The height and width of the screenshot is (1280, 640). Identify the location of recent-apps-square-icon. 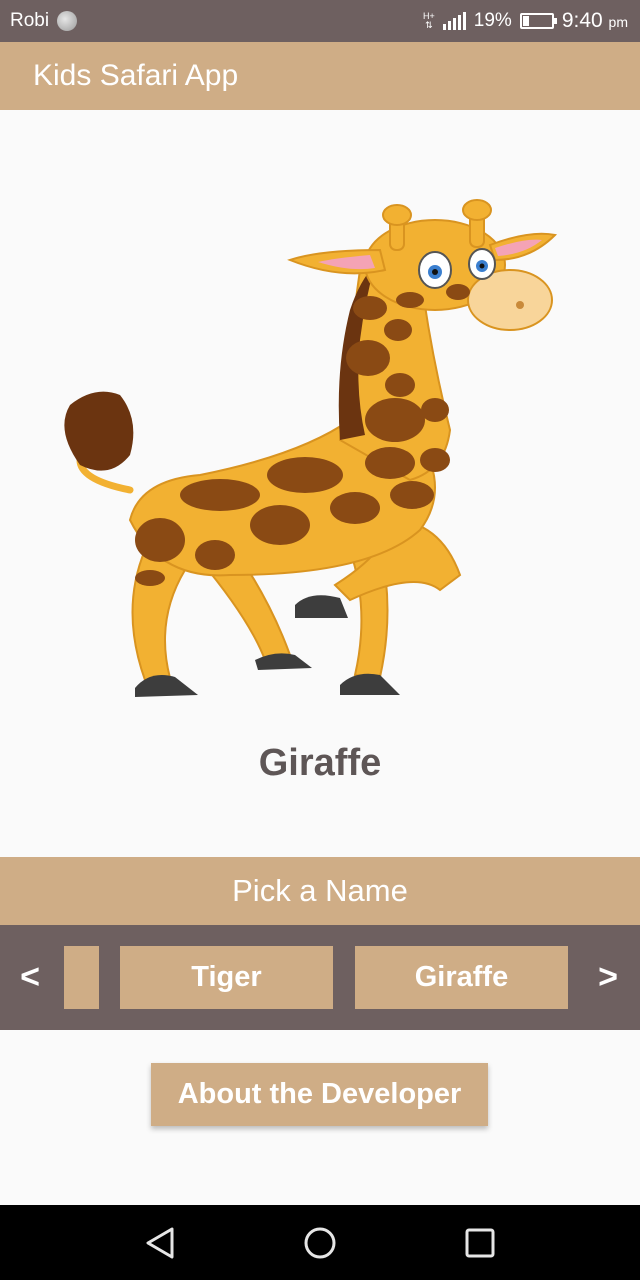
(480, 1243).